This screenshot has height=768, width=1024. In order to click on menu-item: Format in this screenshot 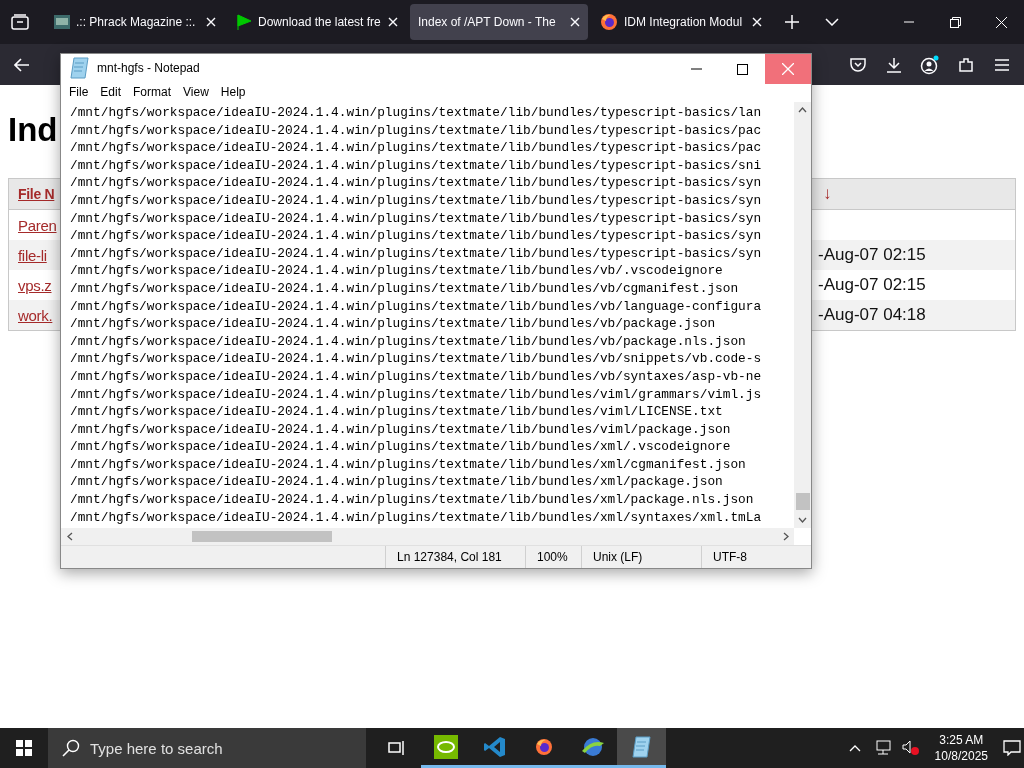, I will do `click(152, 92)`.